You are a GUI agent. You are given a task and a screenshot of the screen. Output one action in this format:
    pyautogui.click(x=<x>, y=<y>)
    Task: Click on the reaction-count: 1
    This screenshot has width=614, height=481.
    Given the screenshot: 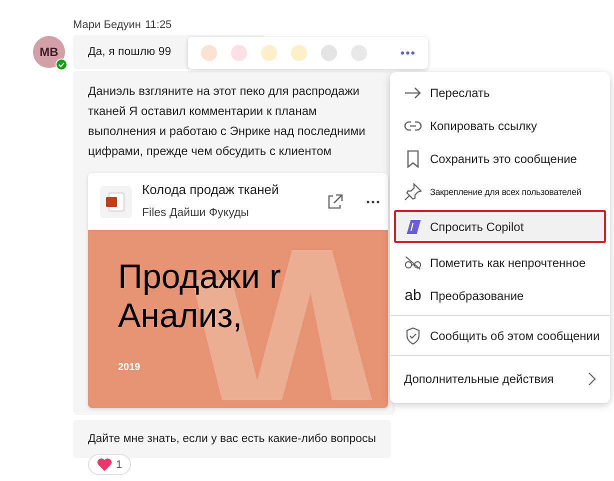 What is the action you would take?
    pyautogui.click(x=119, y=464)
    